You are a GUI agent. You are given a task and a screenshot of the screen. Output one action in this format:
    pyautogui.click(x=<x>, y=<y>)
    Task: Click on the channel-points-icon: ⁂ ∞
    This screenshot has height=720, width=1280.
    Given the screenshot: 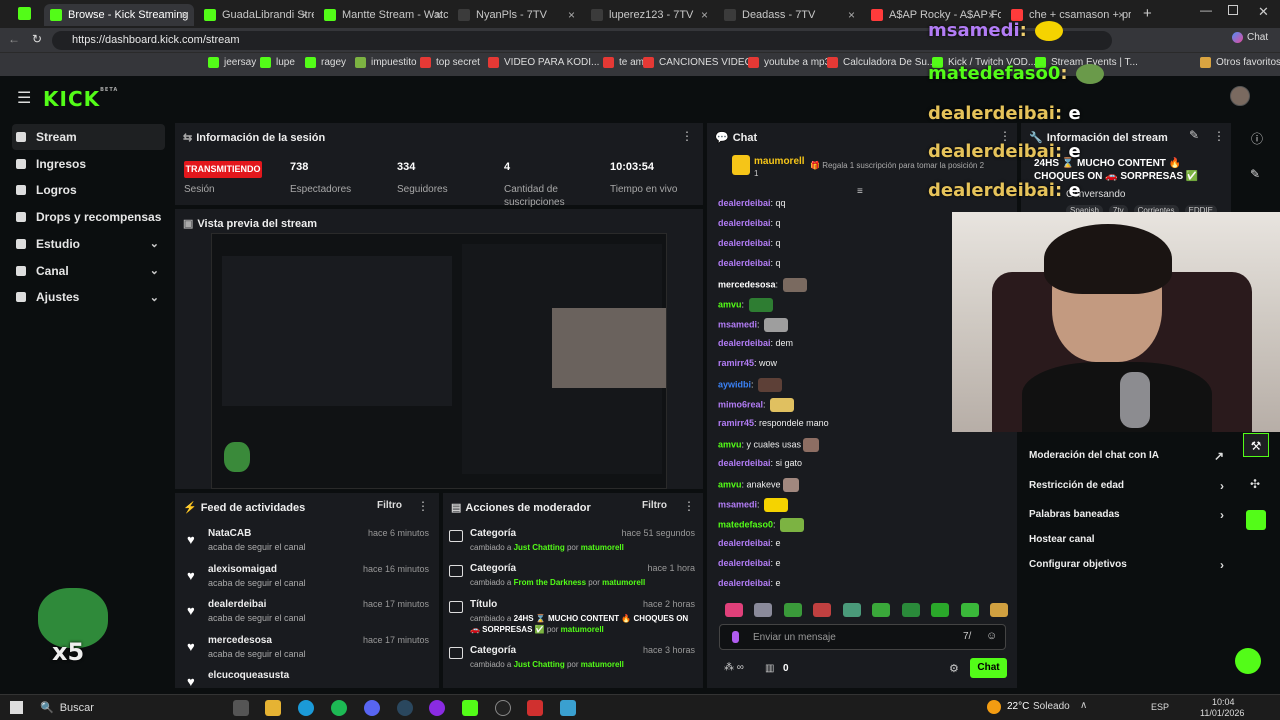 What is the action you would take?
    pyautogui.click(x=734, y=667)
    